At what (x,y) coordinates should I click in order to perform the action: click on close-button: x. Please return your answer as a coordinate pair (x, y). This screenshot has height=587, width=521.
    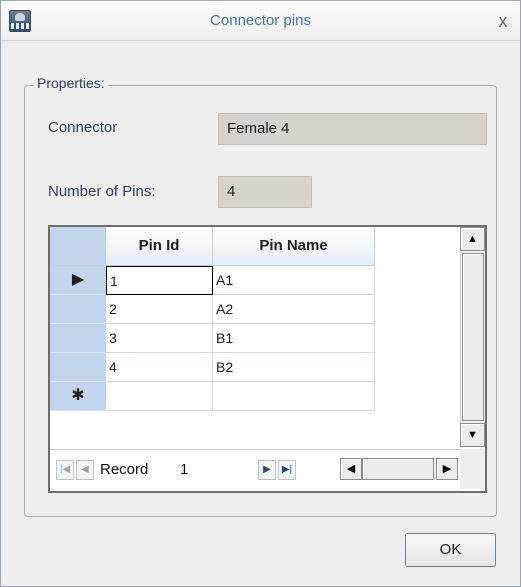
    Looking at the image, I should click on (503, 21).